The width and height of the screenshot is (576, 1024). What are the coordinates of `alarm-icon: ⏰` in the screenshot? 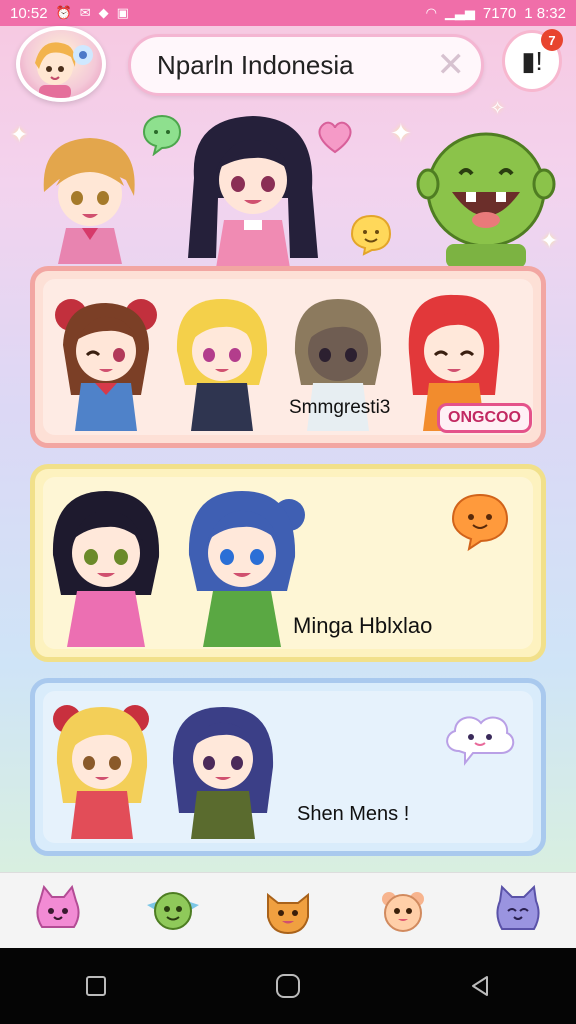 It's located at (63, 12).